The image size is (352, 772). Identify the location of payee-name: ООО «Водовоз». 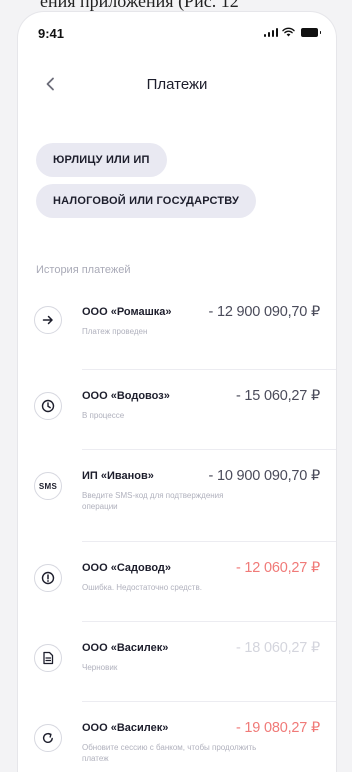
(126, 396).